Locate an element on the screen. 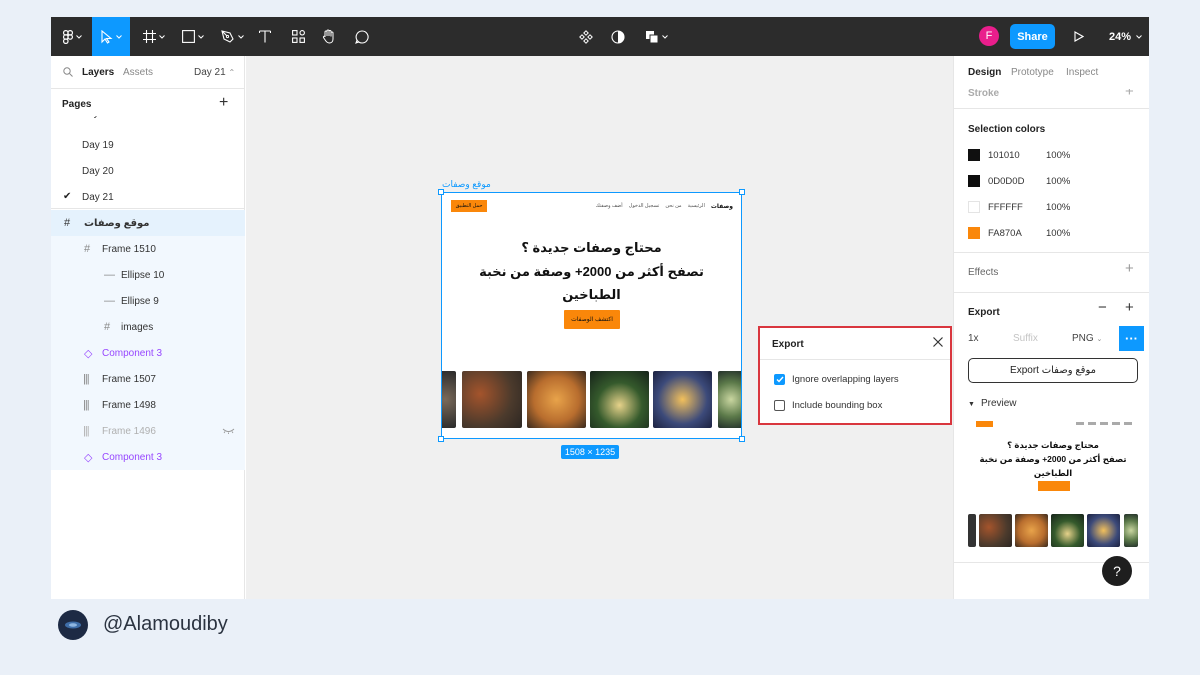 The image size is (1200, 675). page-item-day-20: Day 20 is located at coordinates (148, 171).